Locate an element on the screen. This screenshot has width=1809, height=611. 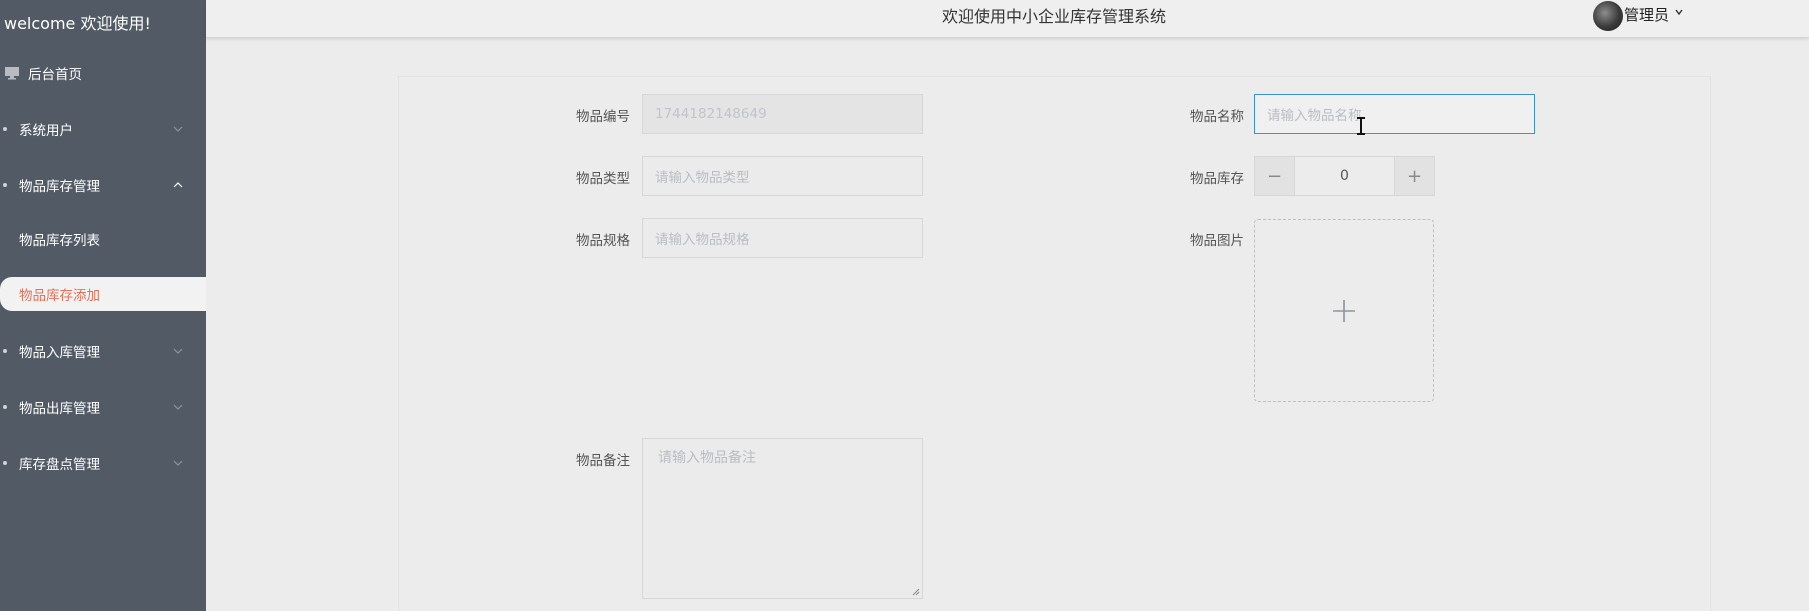
item-type-label: 物品类型 is located at coordinates (603, 179).